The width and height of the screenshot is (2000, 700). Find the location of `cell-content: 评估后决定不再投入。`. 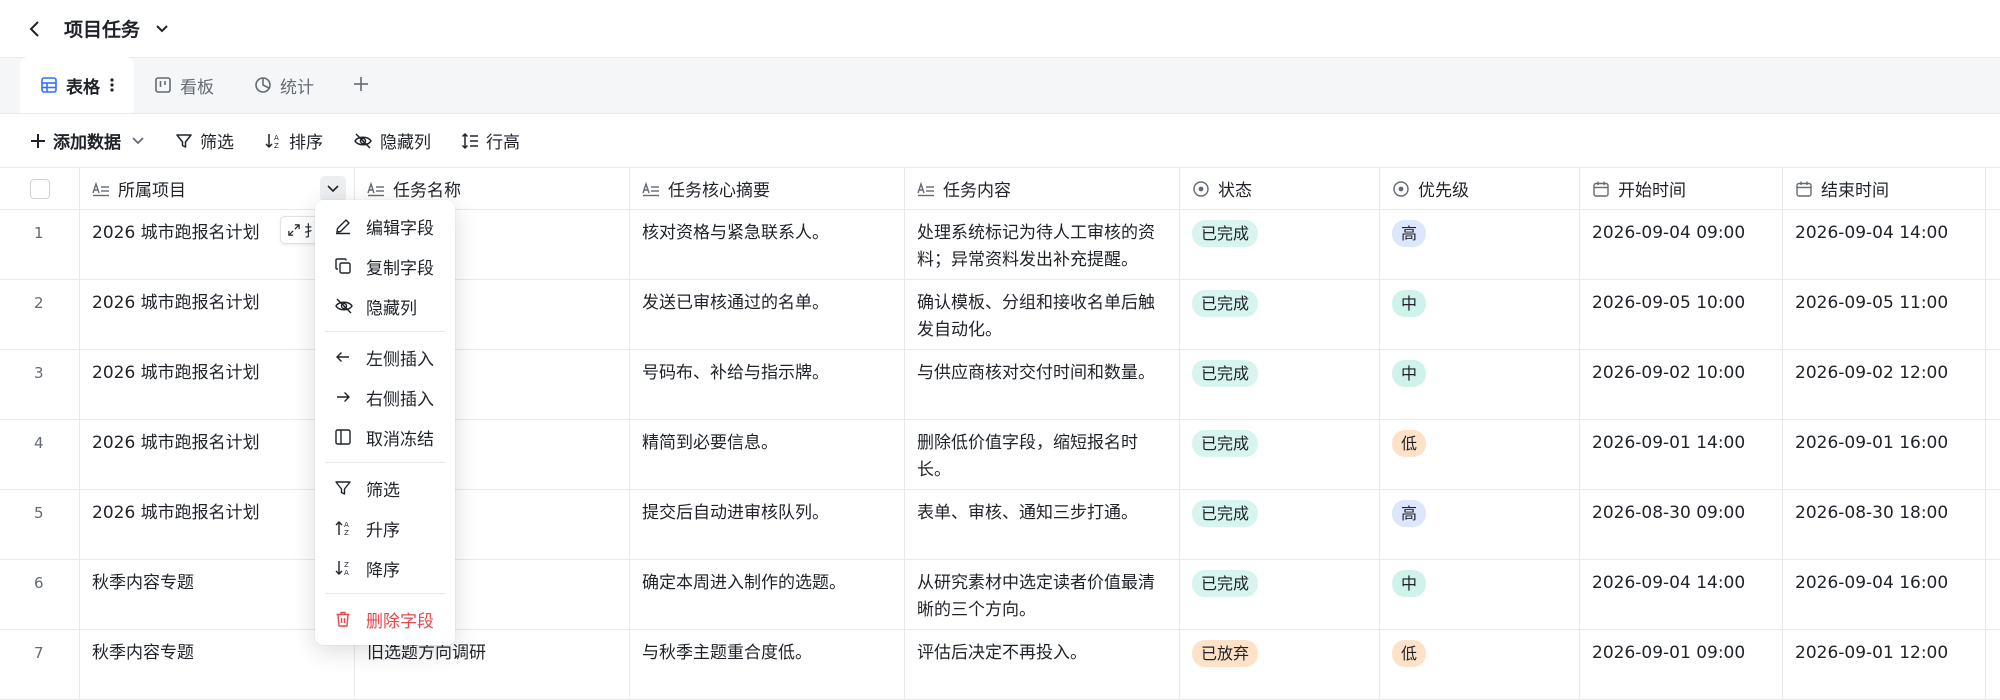

cell-content: 评估后决定不再投入。 is located at coordinates (1042, 664).